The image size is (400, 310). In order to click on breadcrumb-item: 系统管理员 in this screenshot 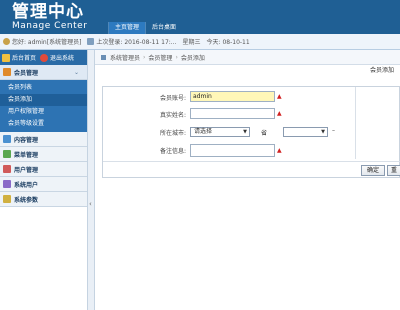, I will do `click(125, 57)`.